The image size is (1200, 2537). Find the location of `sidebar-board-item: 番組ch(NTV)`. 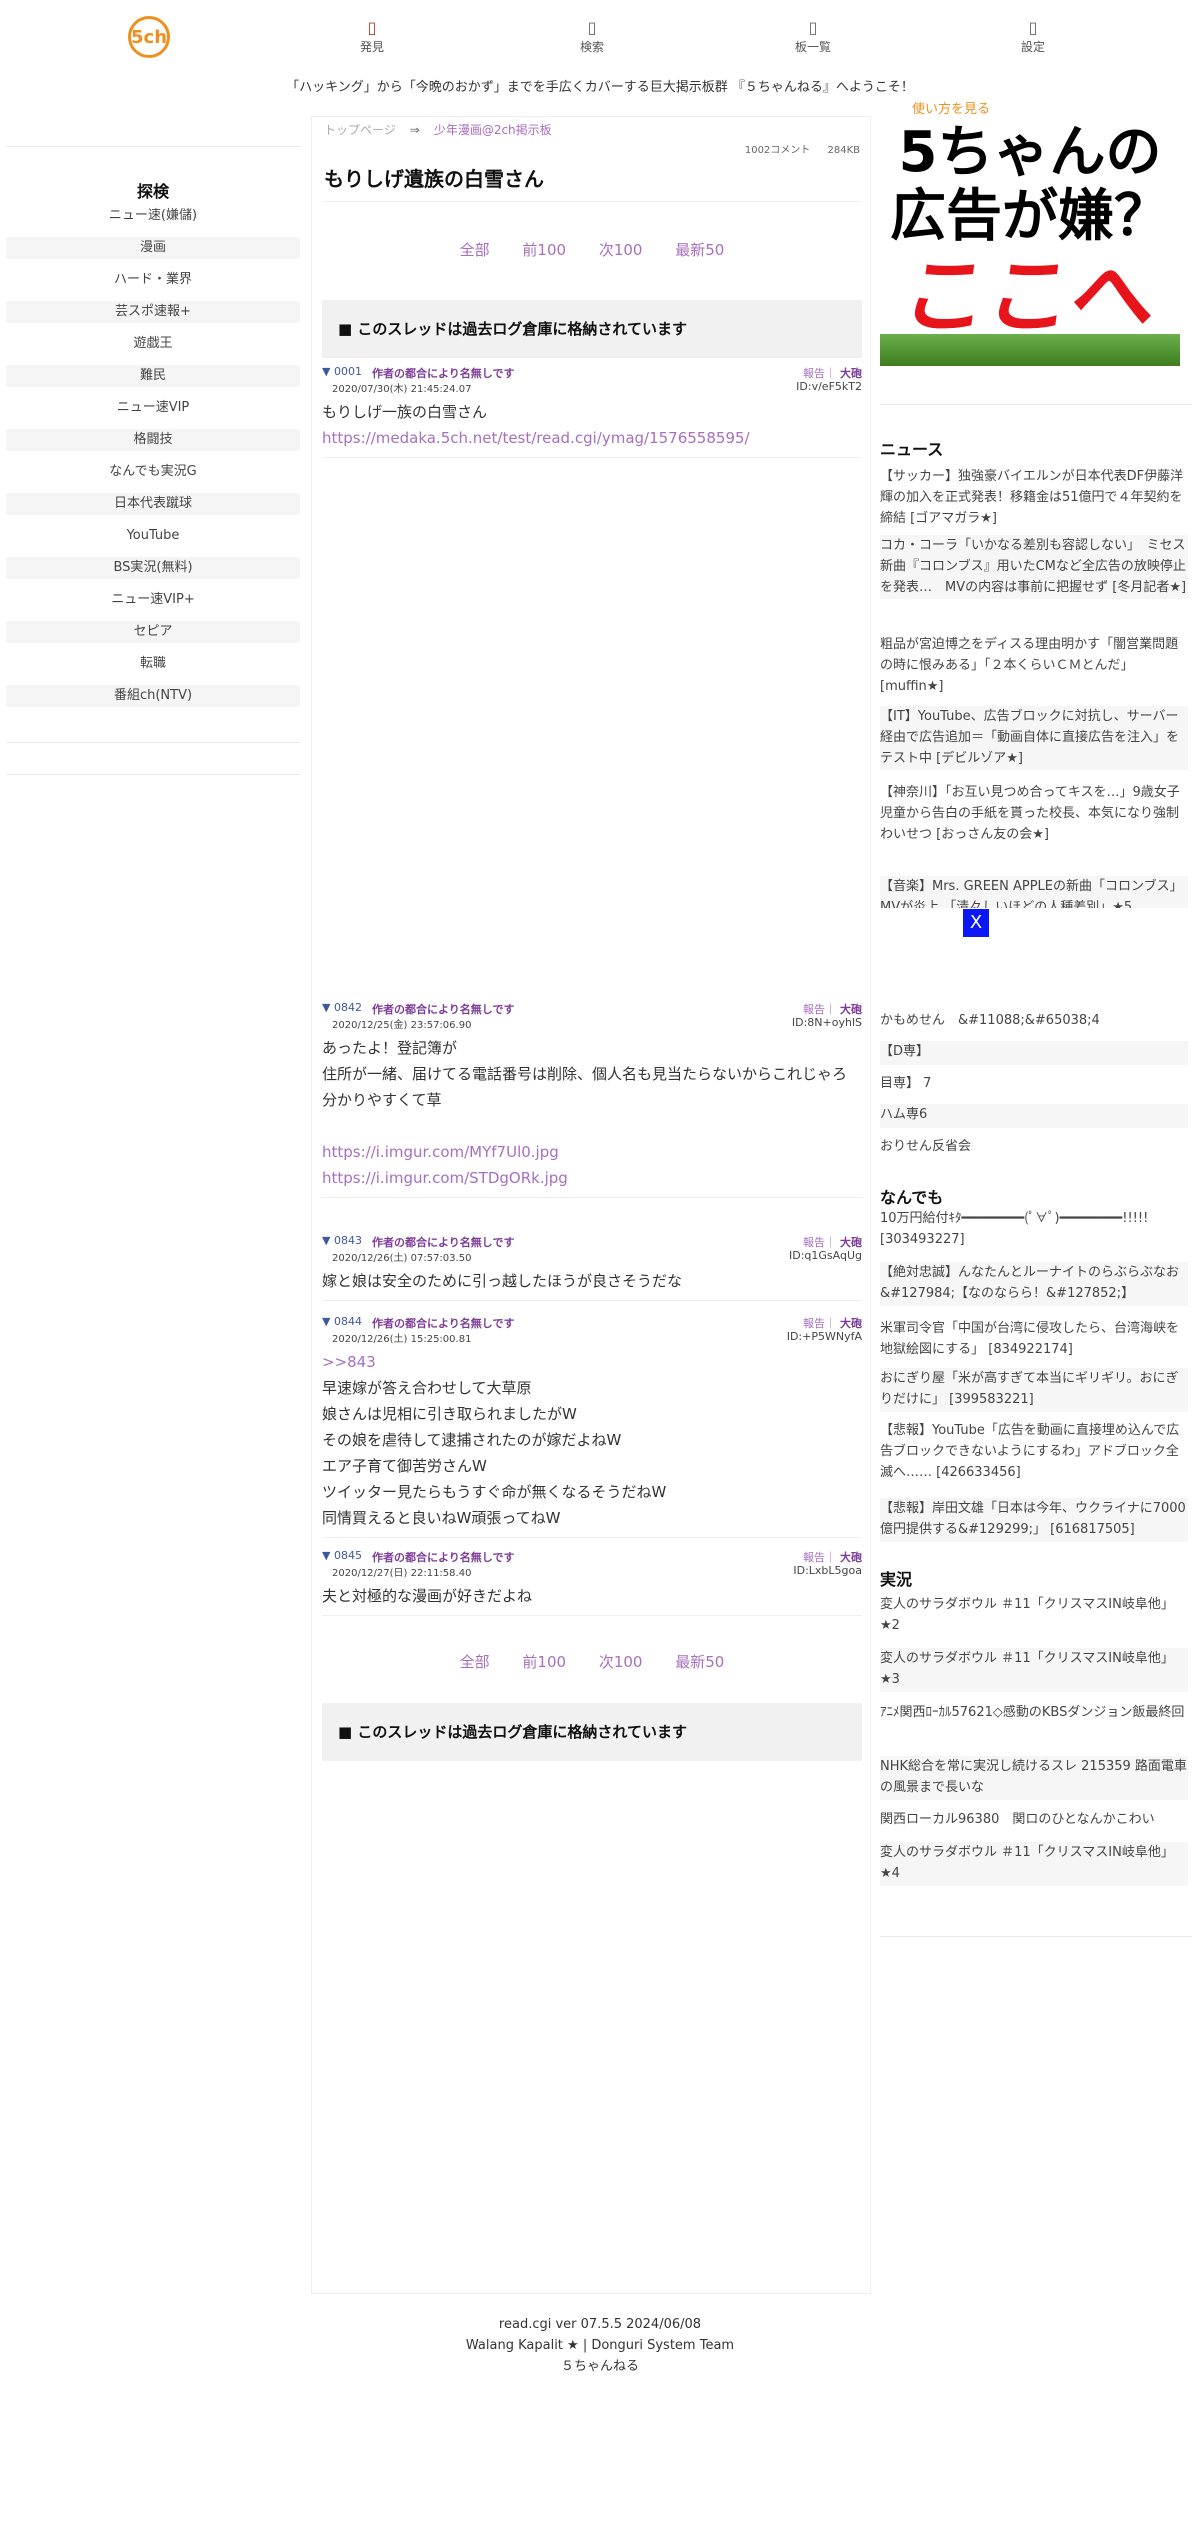

sidebar-board-item: 番組ch(NTV) is located at coordinates (153, 699).